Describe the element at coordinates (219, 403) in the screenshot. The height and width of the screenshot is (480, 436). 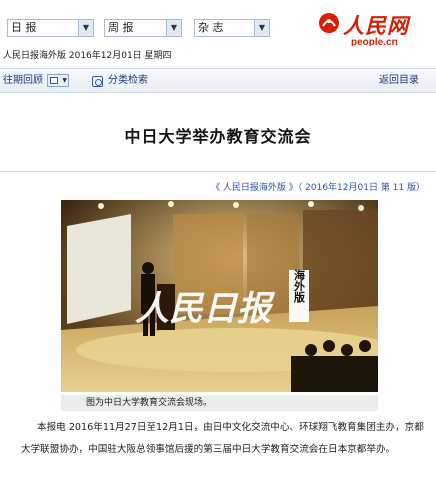
I see `photo-caption: 图为中日大学教育交流会现场。` at that location.